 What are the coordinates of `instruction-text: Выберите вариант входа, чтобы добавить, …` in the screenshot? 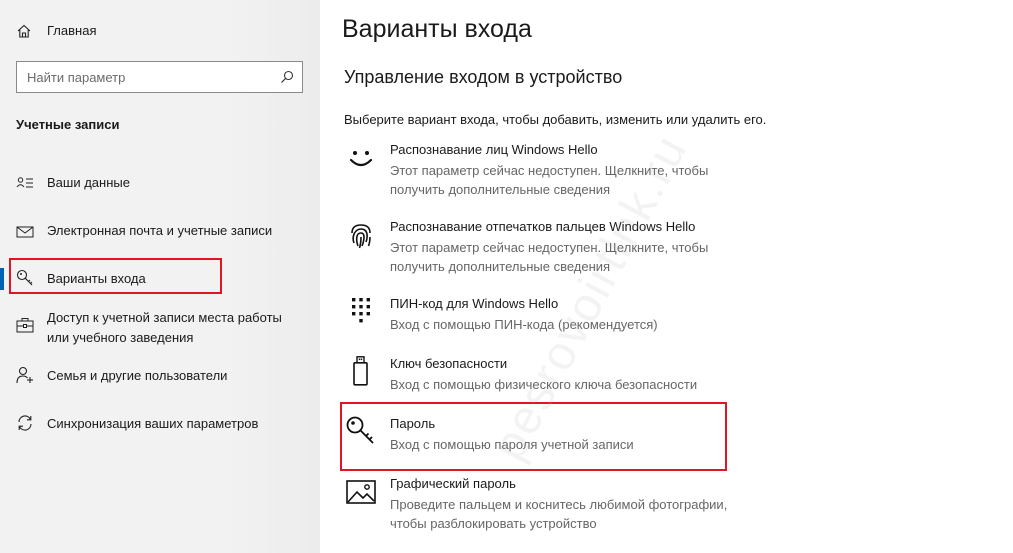 It's located at (555, 119).